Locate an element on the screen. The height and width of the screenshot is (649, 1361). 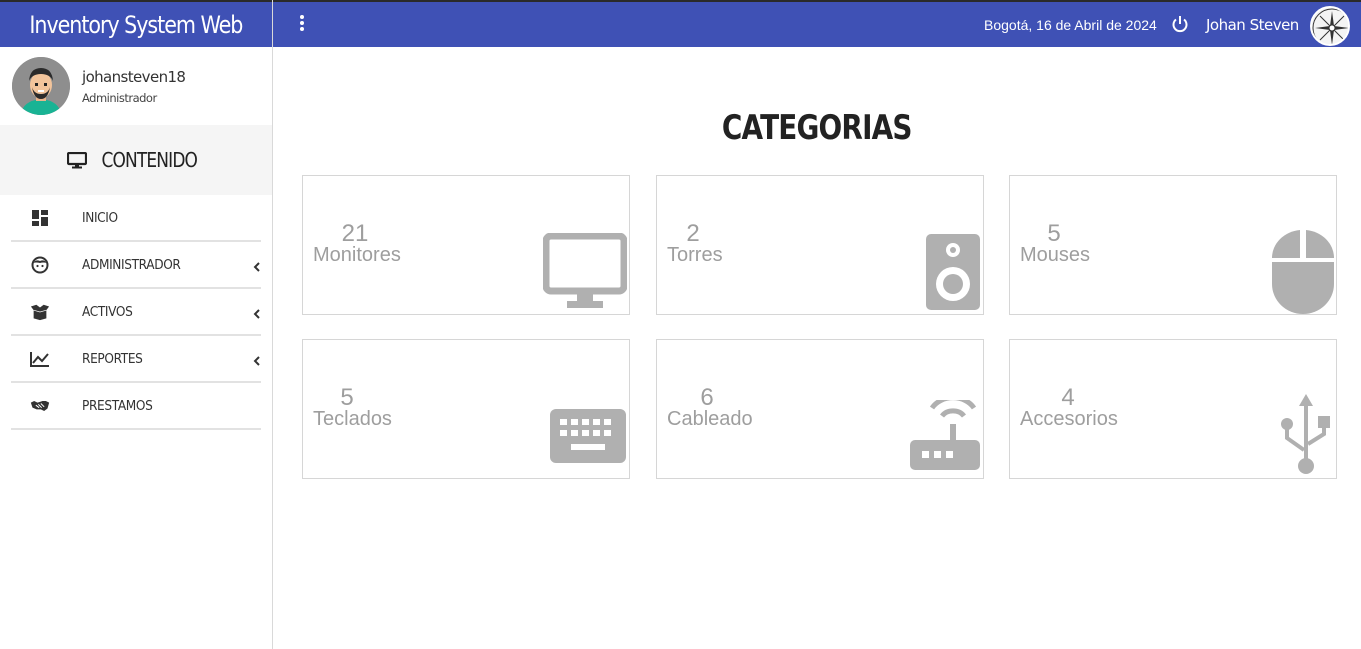
face-icon is located at coordinates (40, 265).